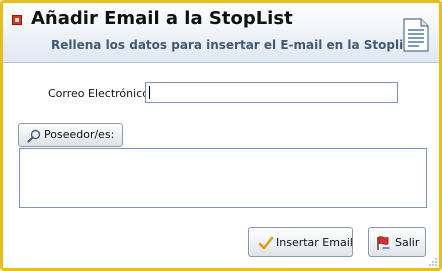 The image size is (442, 271). Describe the element at coordinates (407, 242) in the screenshot. I see `exit-label: Salir` at that location.